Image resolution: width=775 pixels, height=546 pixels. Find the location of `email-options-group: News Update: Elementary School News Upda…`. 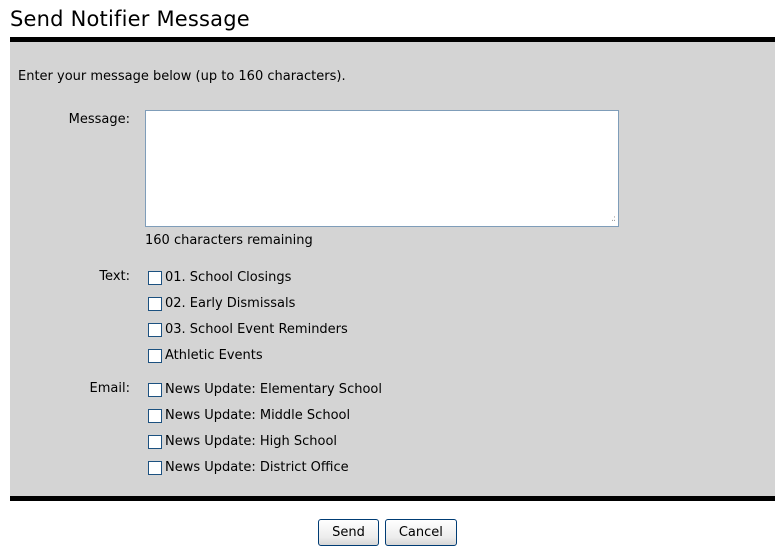

email-options-group: News Update: Elementary School News Upda… is located at coordinates (265, 429).